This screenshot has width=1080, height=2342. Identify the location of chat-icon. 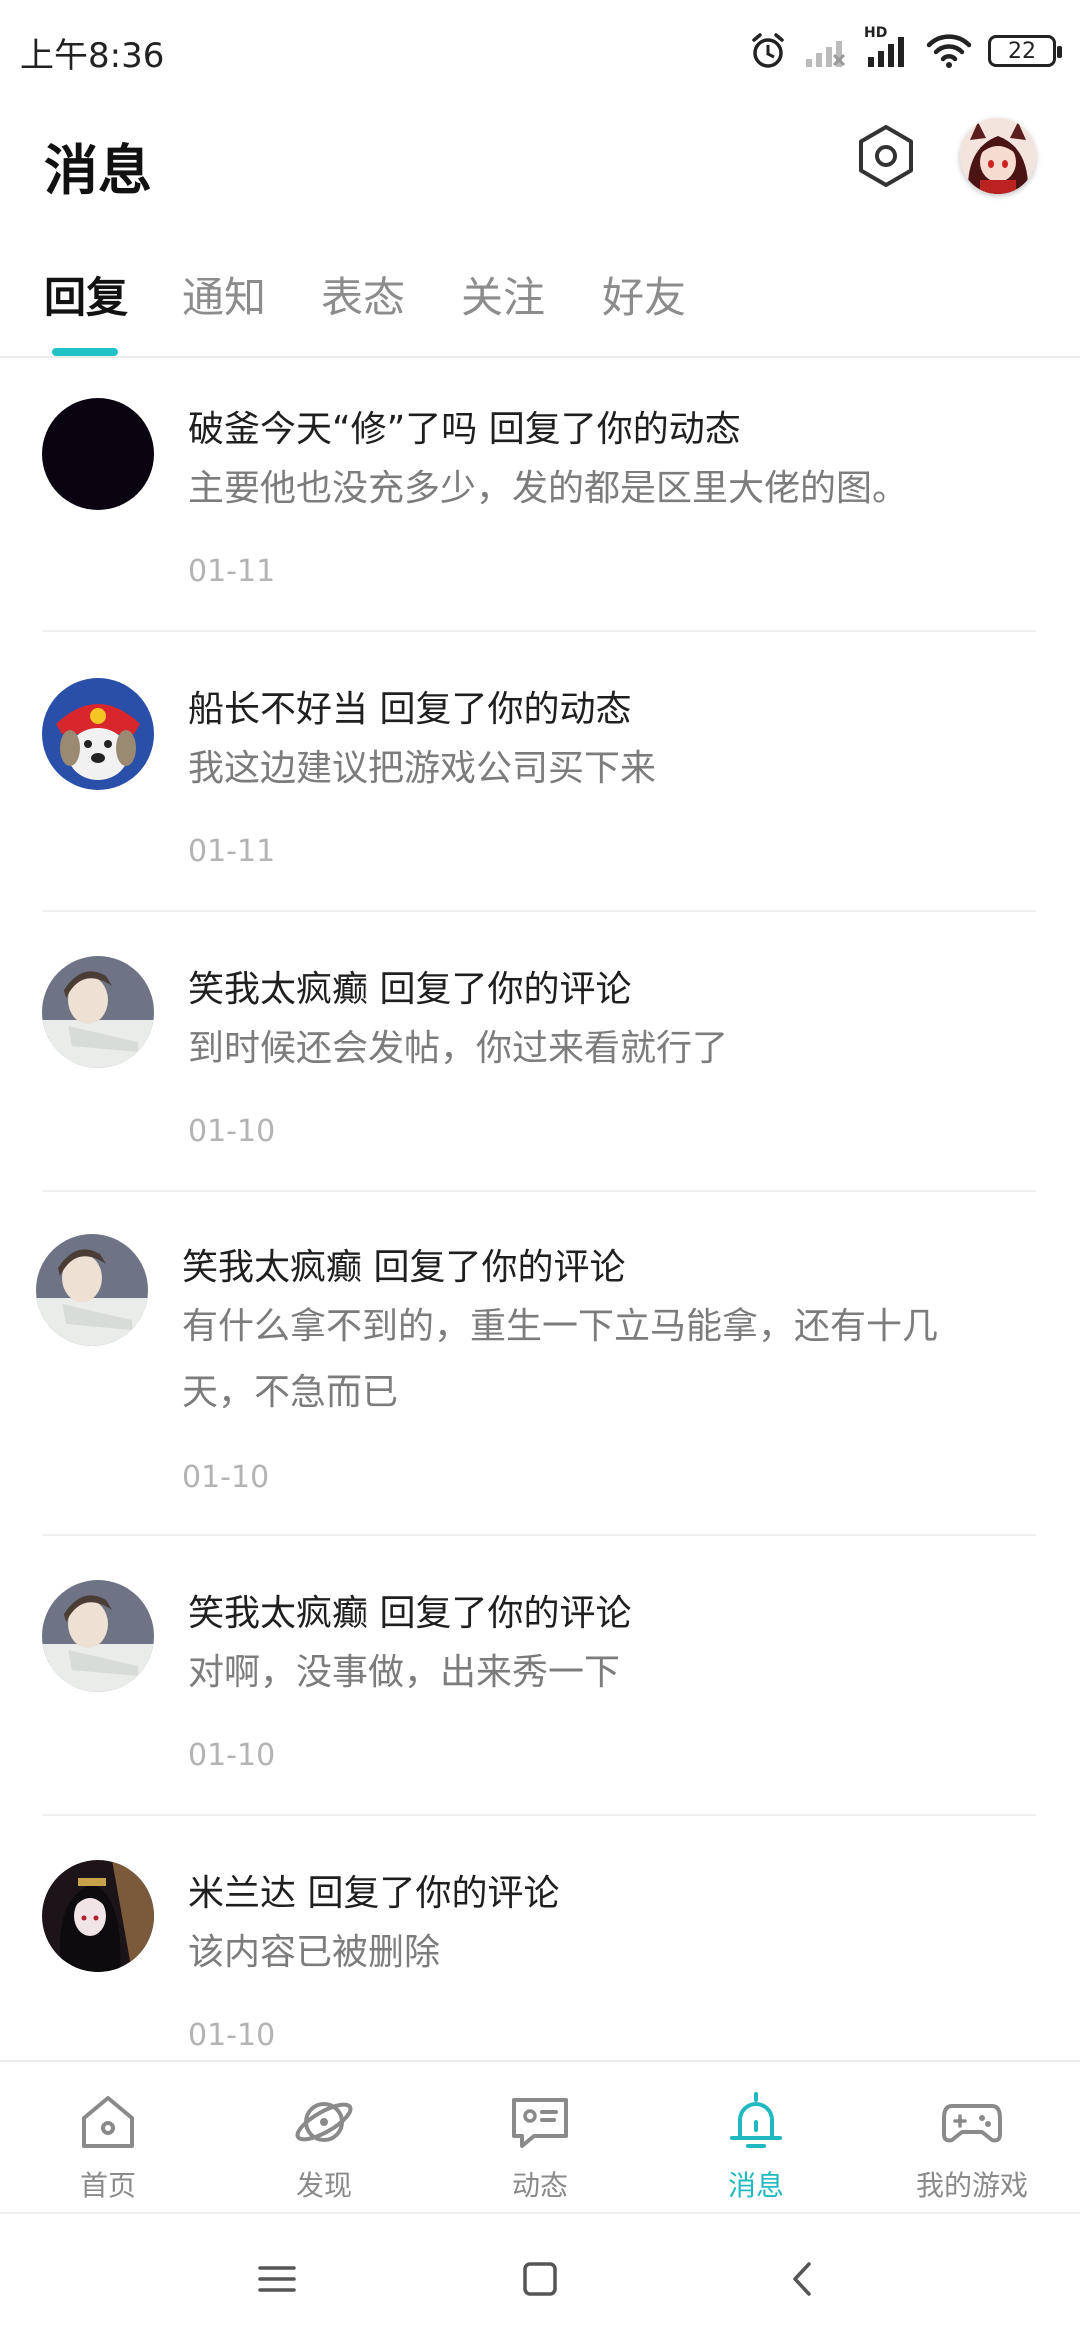
(540, 2123).